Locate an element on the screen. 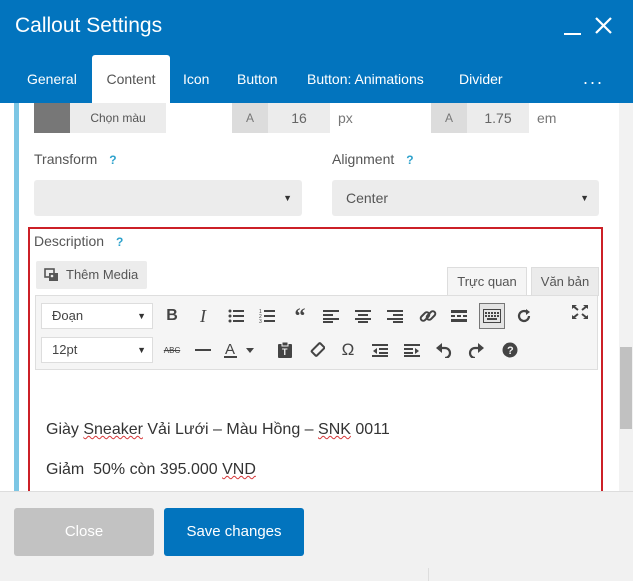 Image resolution: width=633 pixels, height=581 pixels. read-more-icon is located at coordinates (459, 316).